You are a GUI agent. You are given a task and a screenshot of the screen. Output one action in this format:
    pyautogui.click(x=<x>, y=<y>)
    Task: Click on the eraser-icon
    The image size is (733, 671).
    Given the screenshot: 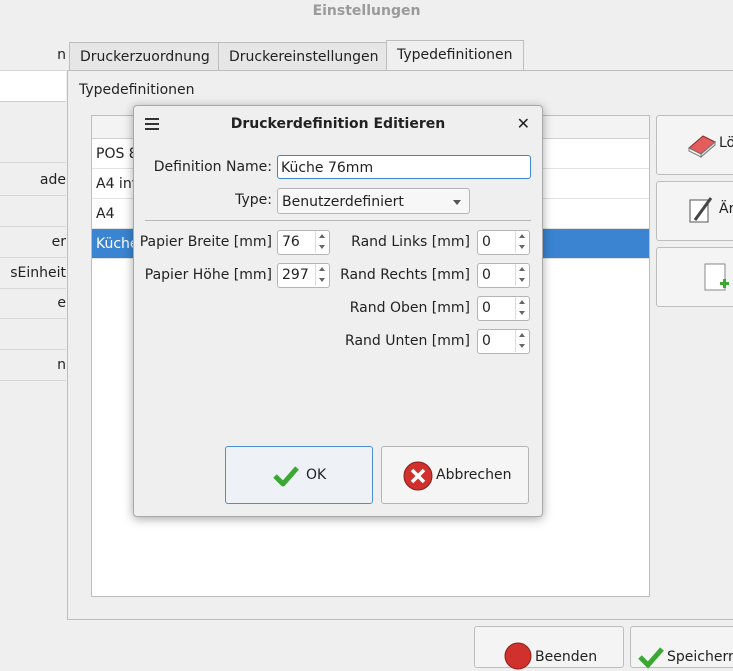 What is the action you would take?
    pyautogui.click(x=702, y=146)
    